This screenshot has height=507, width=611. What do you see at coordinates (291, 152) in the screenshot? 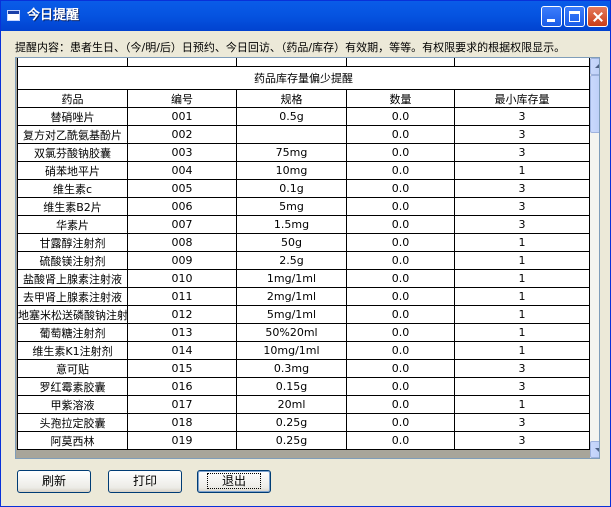
I see `table-cell: 75mg` at bounding box center [291, 152].